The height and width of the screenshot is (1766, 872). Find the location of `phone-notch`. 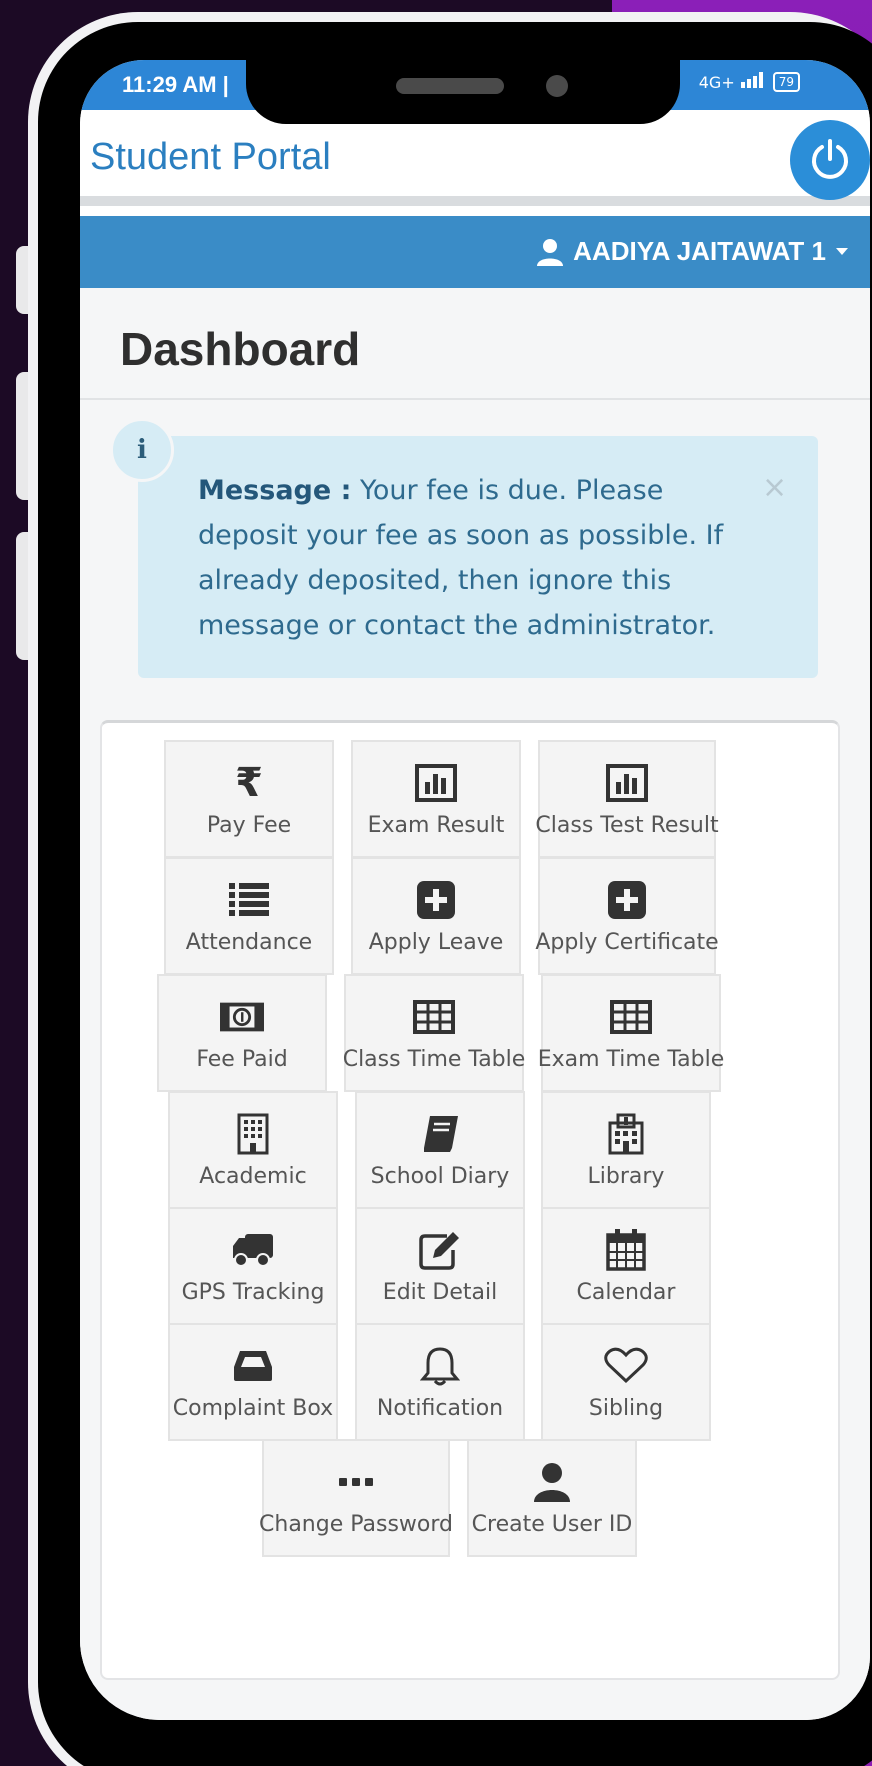

phone-notch is located at coordinates (463, 92).